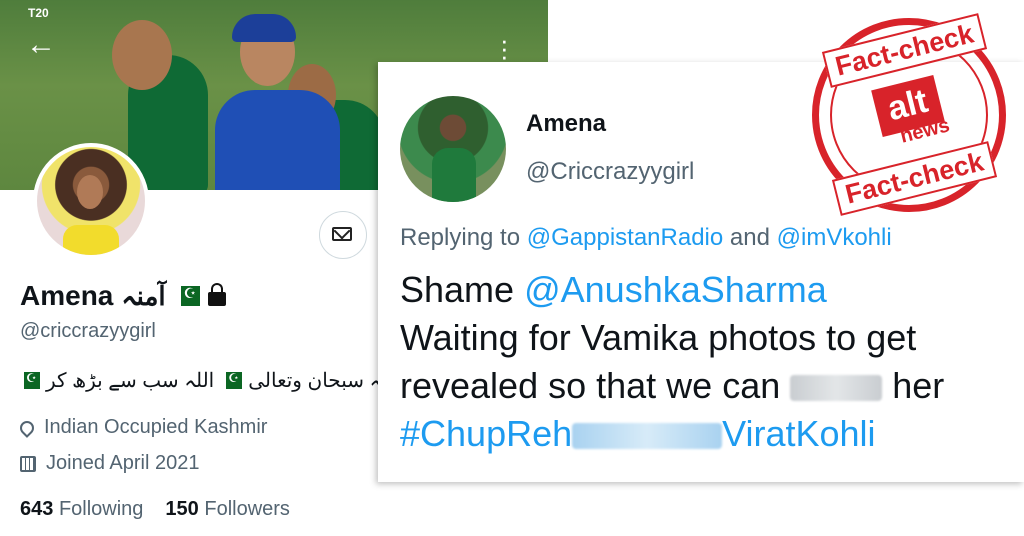 The width and height of the screenshot is (1024, 536). What do you see at coordinates (247, 509) in the screenshot?
I see `followers-label: Followers` at bounding box center [247, 509].